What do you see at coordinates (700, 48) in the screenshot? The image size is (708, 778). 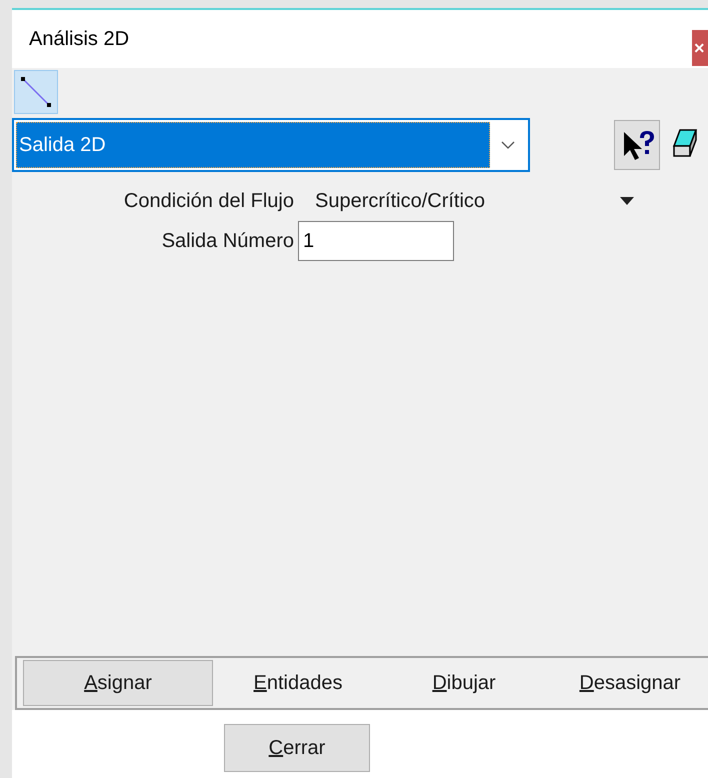 I see `close-button: ×` at bounding box center [700, 48].